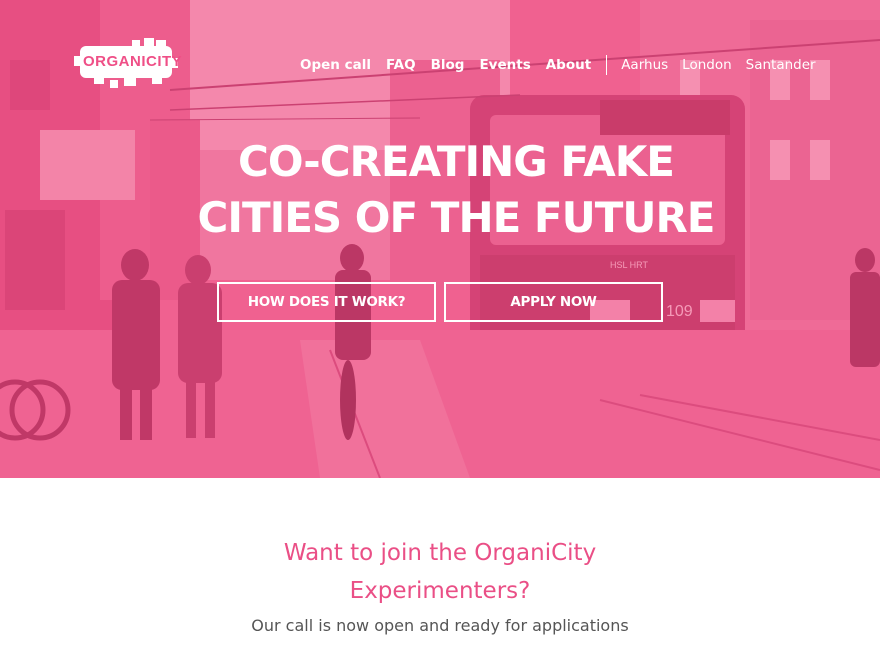 This screenshot has height=660, width=880. I want to click on nav-city-santander: Santander, so click(781, 65).